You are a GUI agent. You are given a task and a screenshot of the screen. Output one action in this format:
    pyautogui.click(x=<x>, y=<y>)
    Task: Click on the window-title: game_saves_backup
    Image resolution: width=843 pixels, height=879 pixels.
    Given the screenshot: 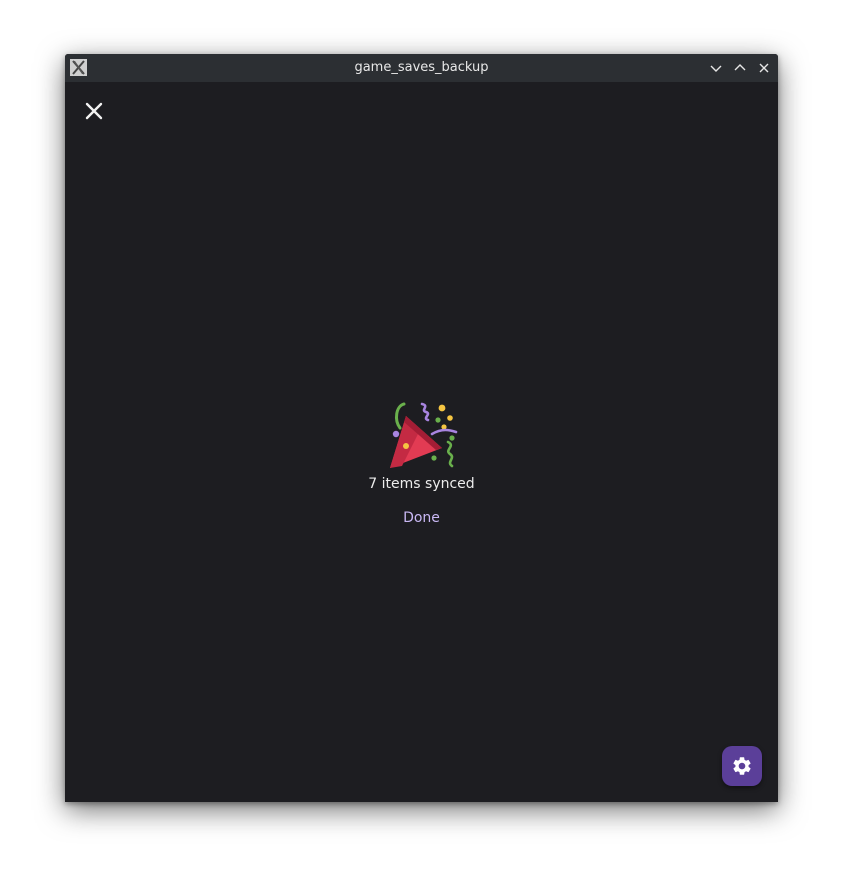 What is the action you would take?
    pyautogui.click(x=421, y=67)
    